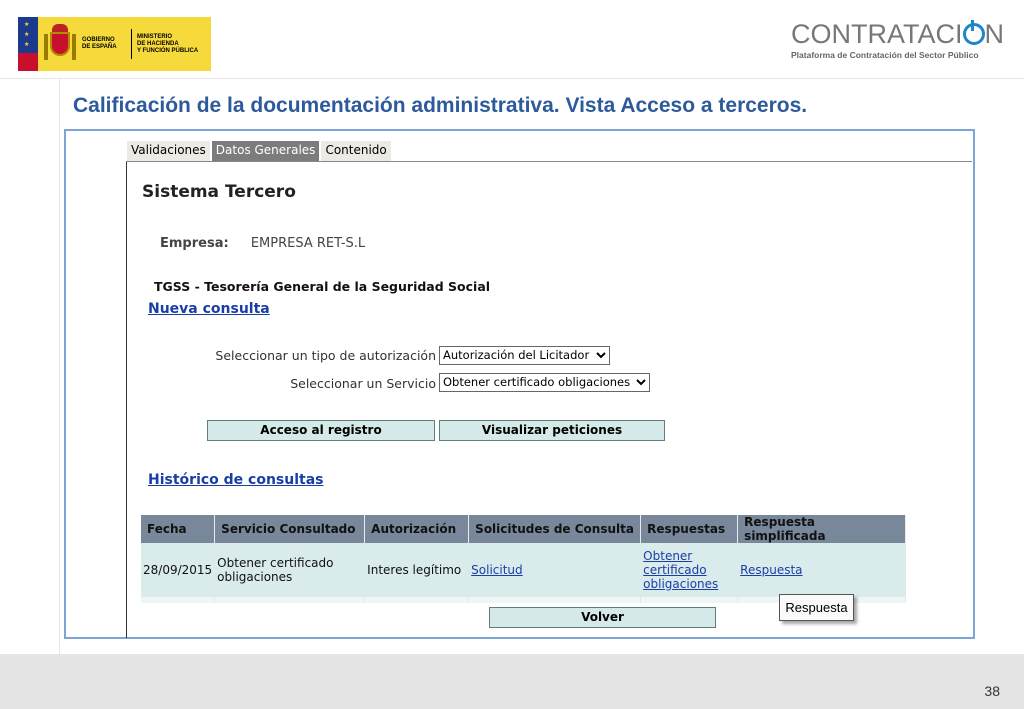 This screenshot has height=709, width=1024. Describe the element at coordinates (99, 43) in the screenshot. I see `gov-name: GOBIERNO DE ESPAÑA` at that location.